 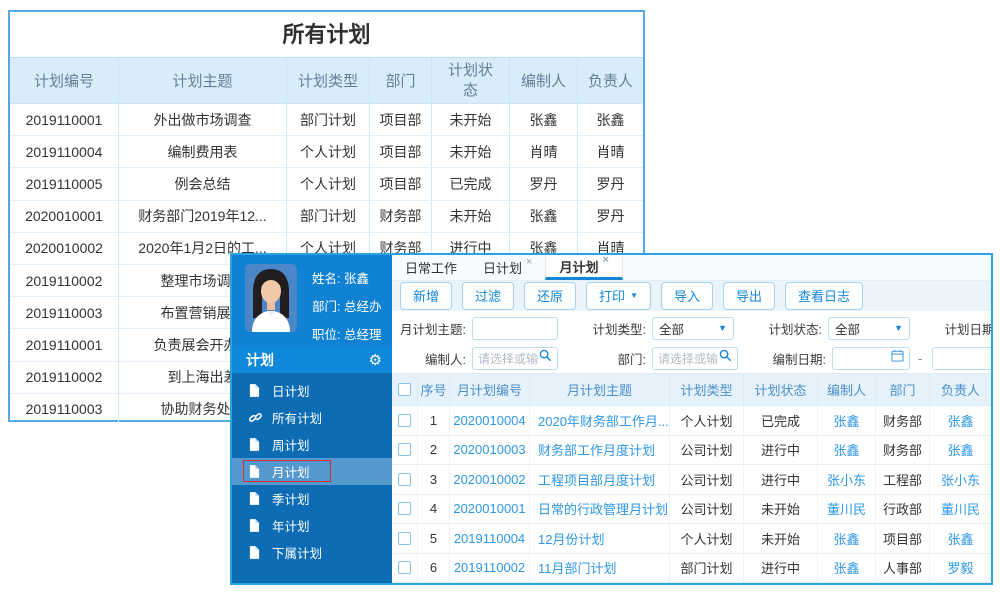 What do you see at coordinates (600, 479) in the screenshot?
I see `plan-subject-link: 工程项目部月度计划` at bounding box center [600, 479].